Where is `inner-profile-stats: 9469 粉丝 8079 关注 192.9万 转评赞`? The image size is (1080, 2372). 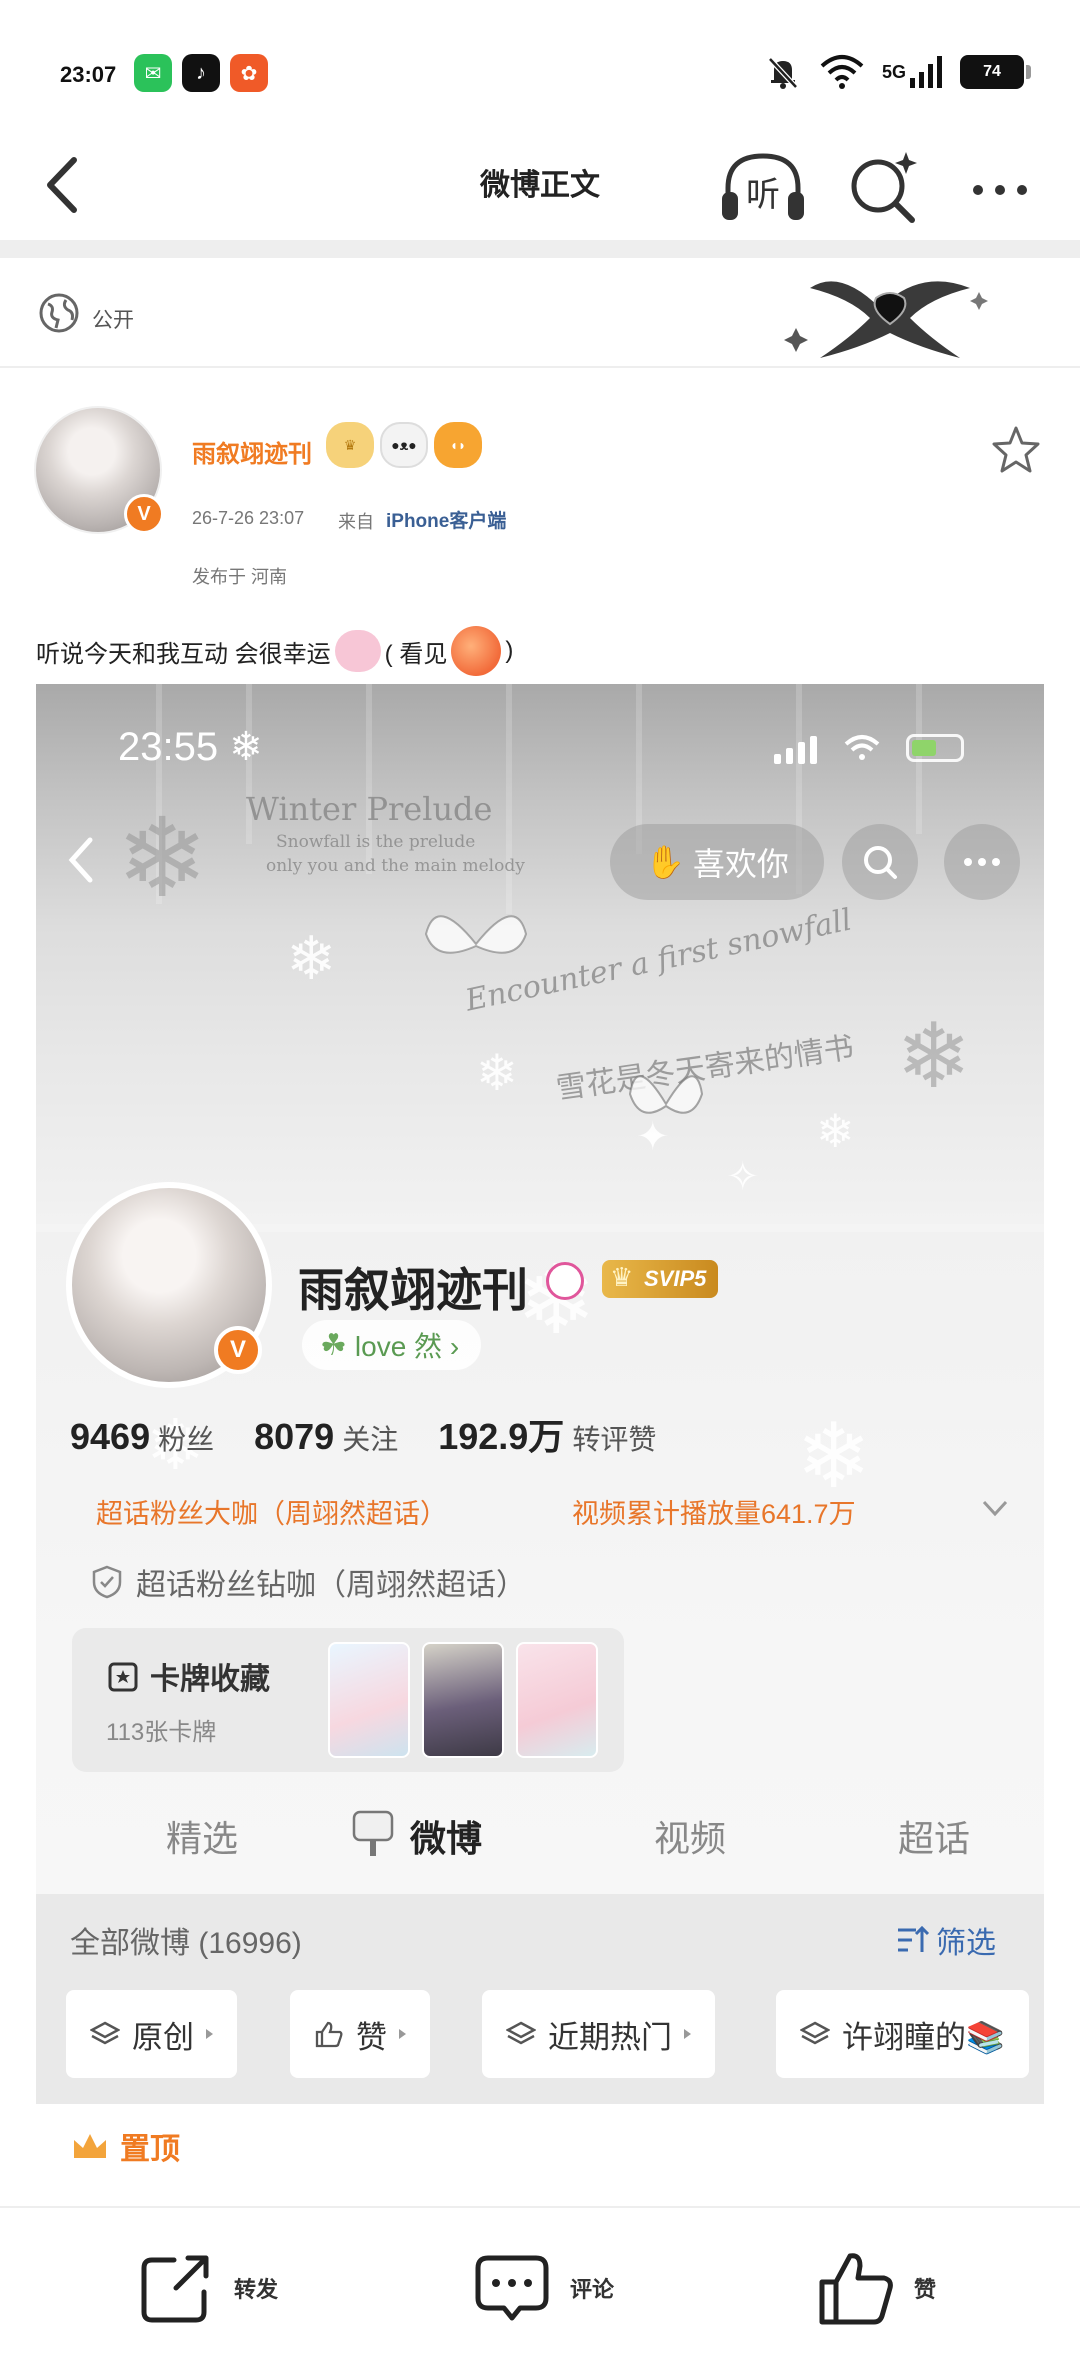 inner-profile-stats: 9469 粉丝 8079 关注 192.9万 转评赞 is located at coordinates (363, 1434).